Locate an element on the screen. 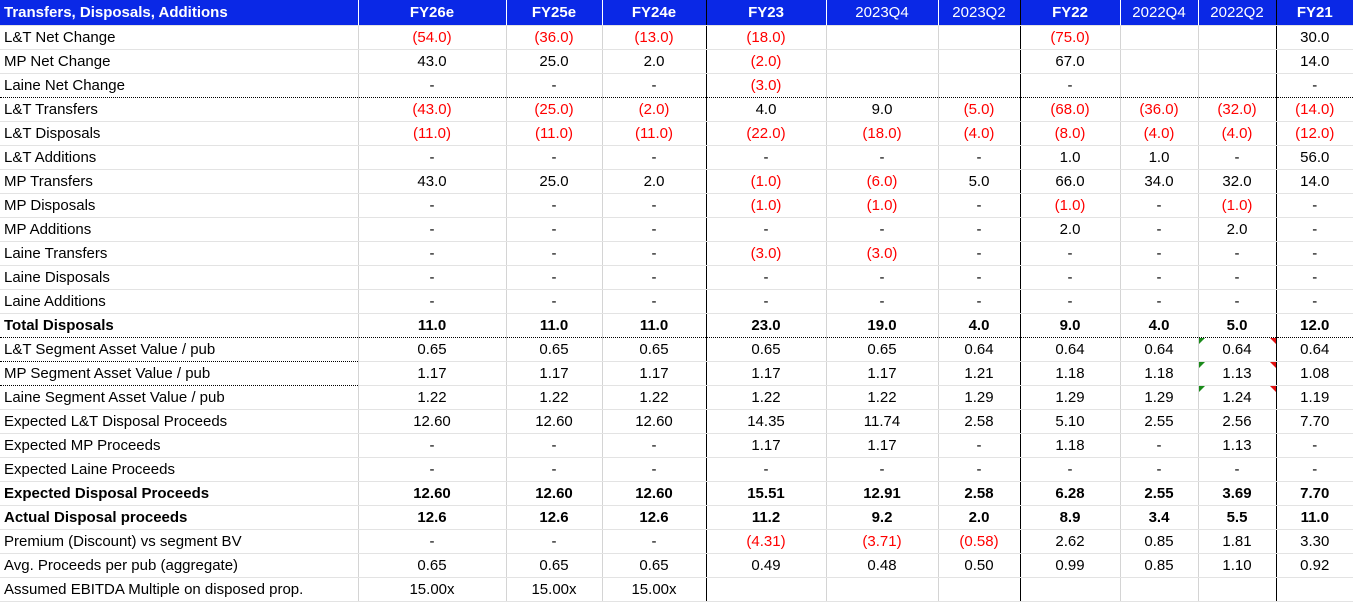  table-cell: 2.58 is located at coordinates (978, 493).